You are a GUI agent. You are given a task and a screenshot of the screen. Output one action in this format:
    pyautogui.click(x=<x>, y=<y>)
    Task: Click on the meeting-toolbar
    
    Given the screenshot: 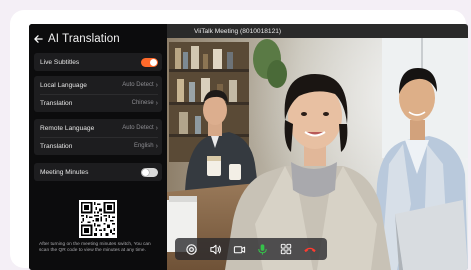 What is the action you would take?
    pyautogui.click(x=251, y=249)
    